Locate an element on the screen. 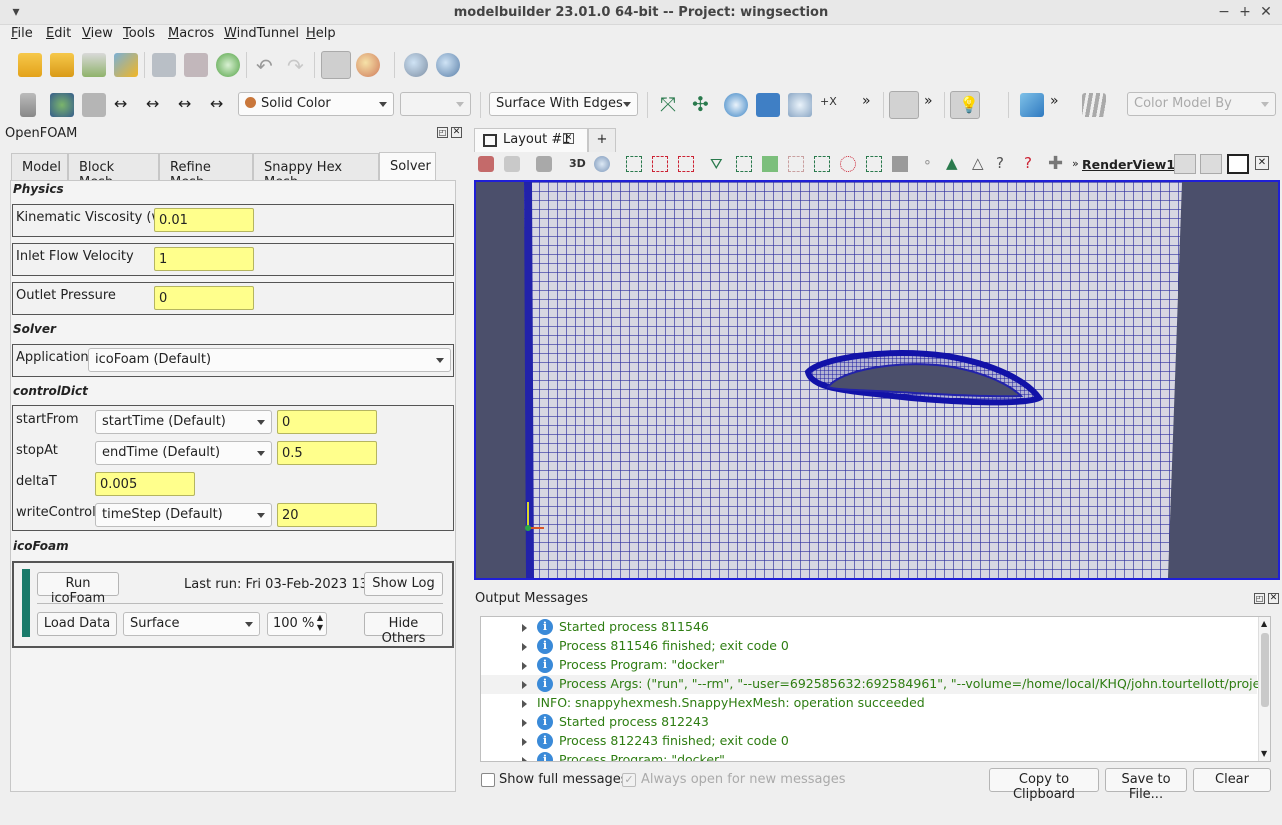 This screenshot has height=825, width=1282. reset-session-view-icon is located at coordinates (486, 164).